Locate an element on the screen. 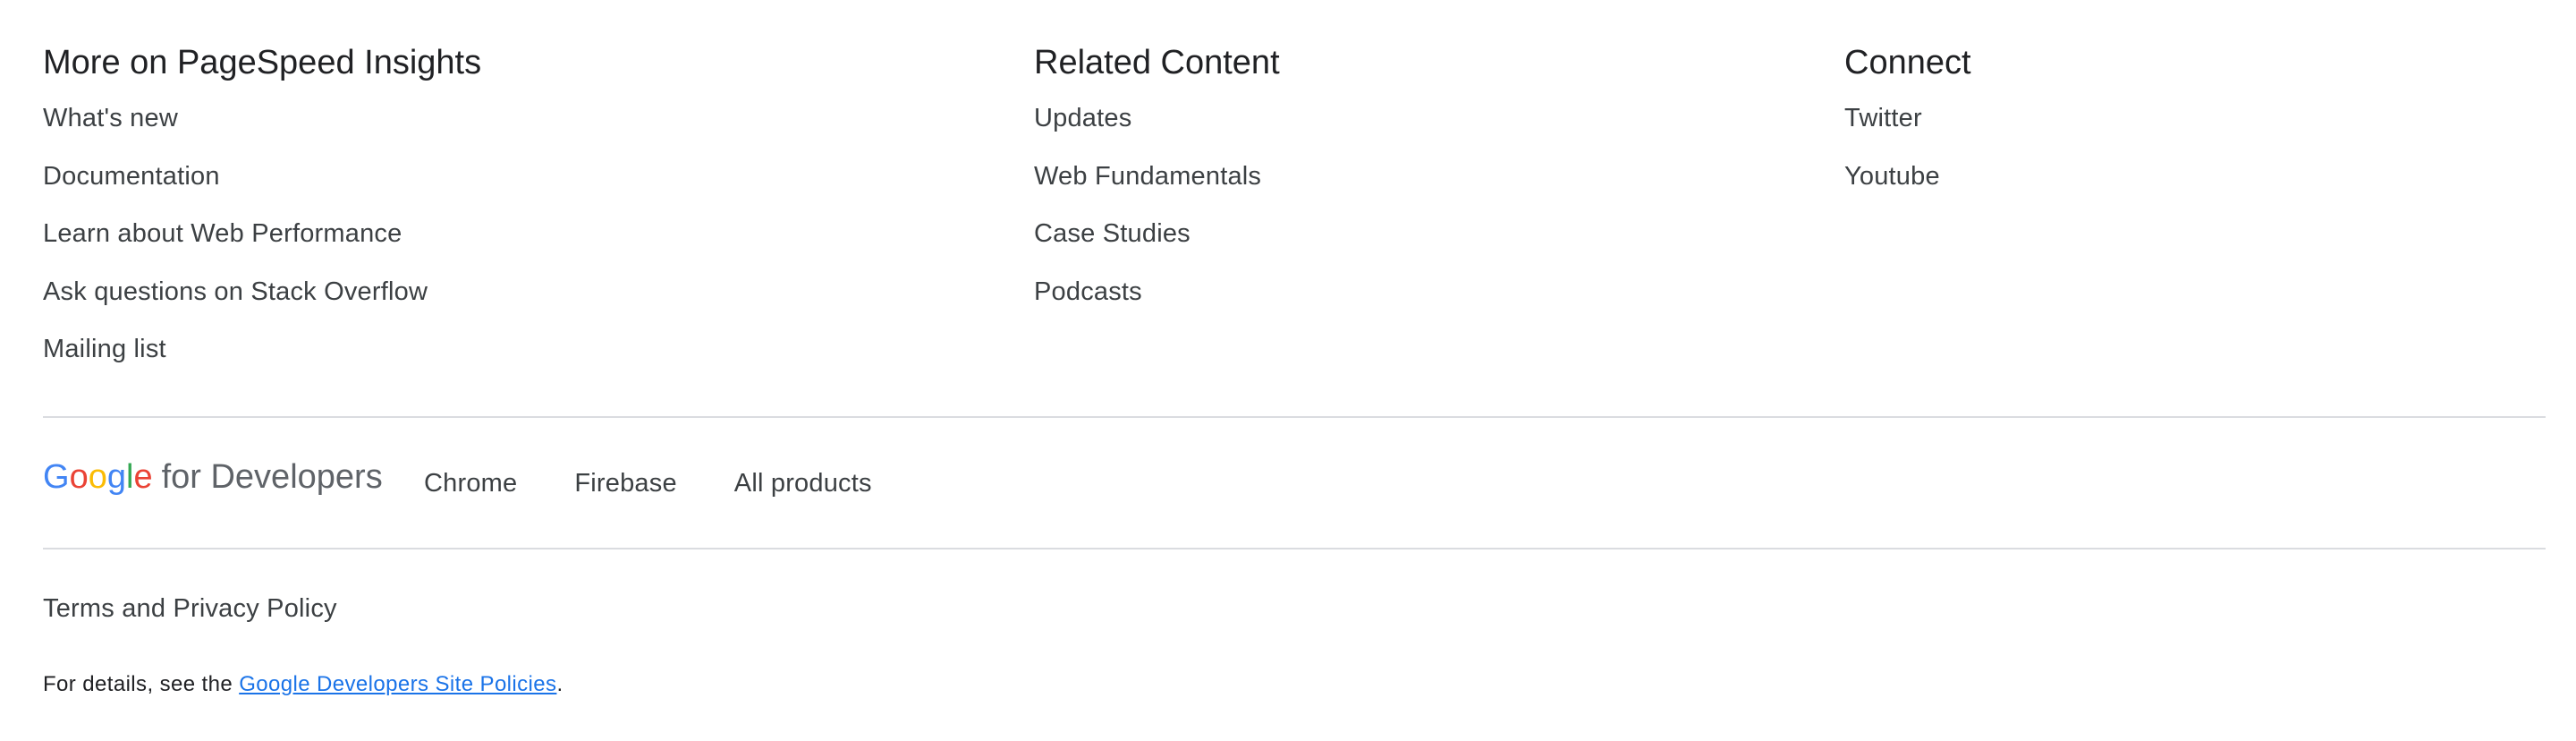 Image resolution: width=2576 pixels, height=741 pixels. list-item: Web Fundamentals is located at coordinates (1157, 180).